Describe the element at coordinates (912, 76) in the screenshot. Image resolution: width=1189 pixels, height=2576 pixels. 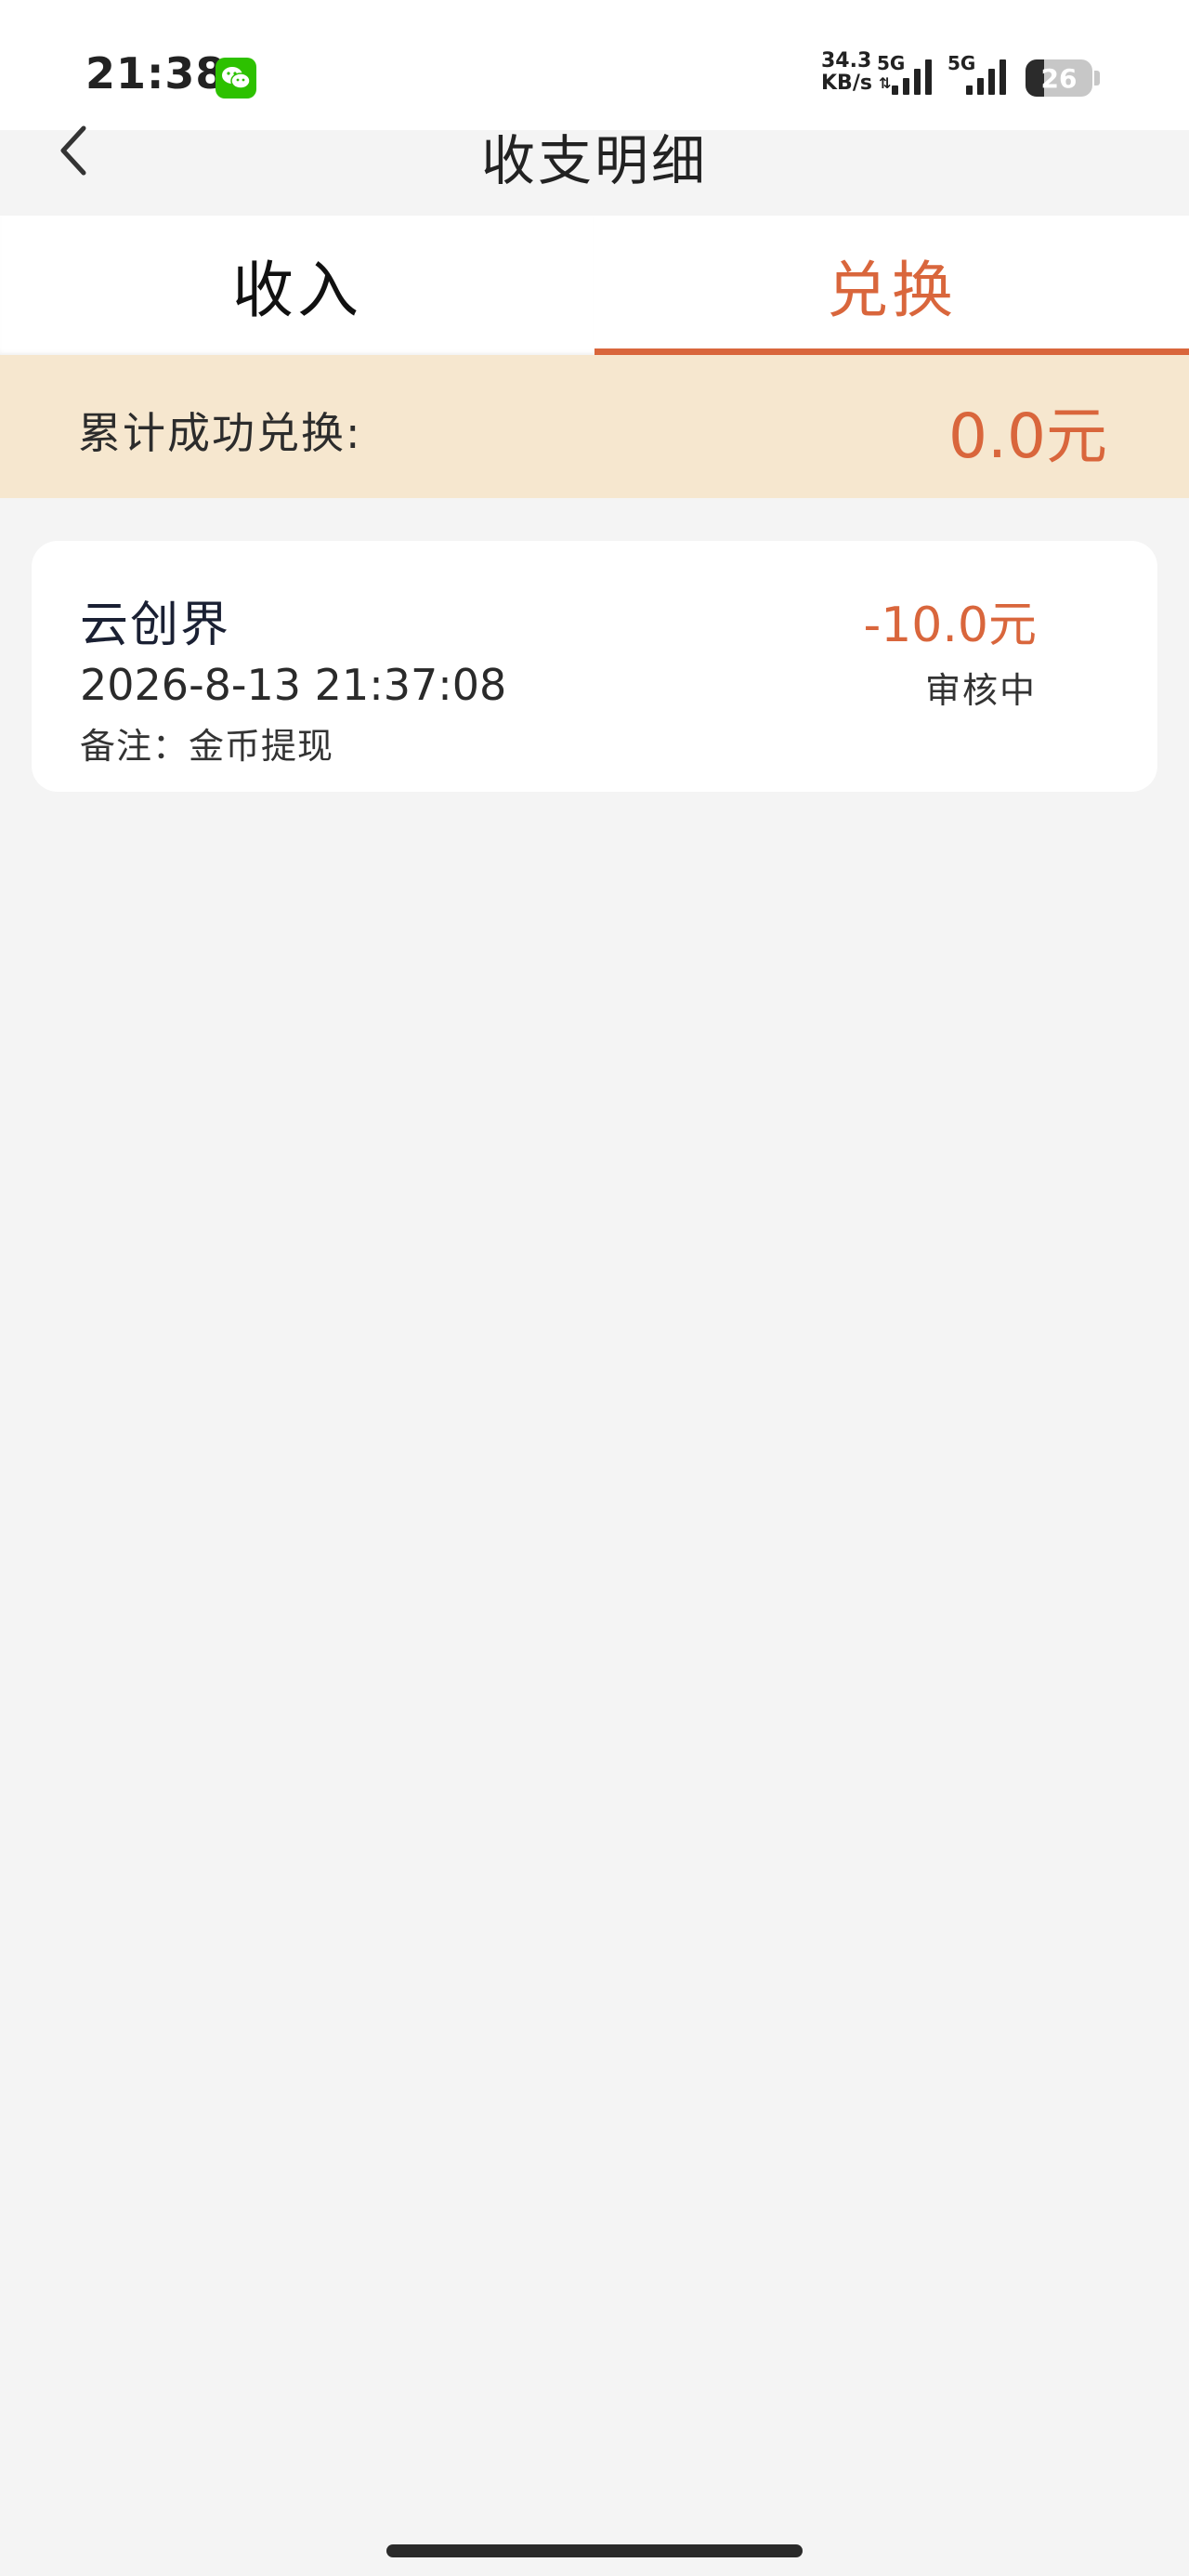
I see `signal-1-icon` at that location.